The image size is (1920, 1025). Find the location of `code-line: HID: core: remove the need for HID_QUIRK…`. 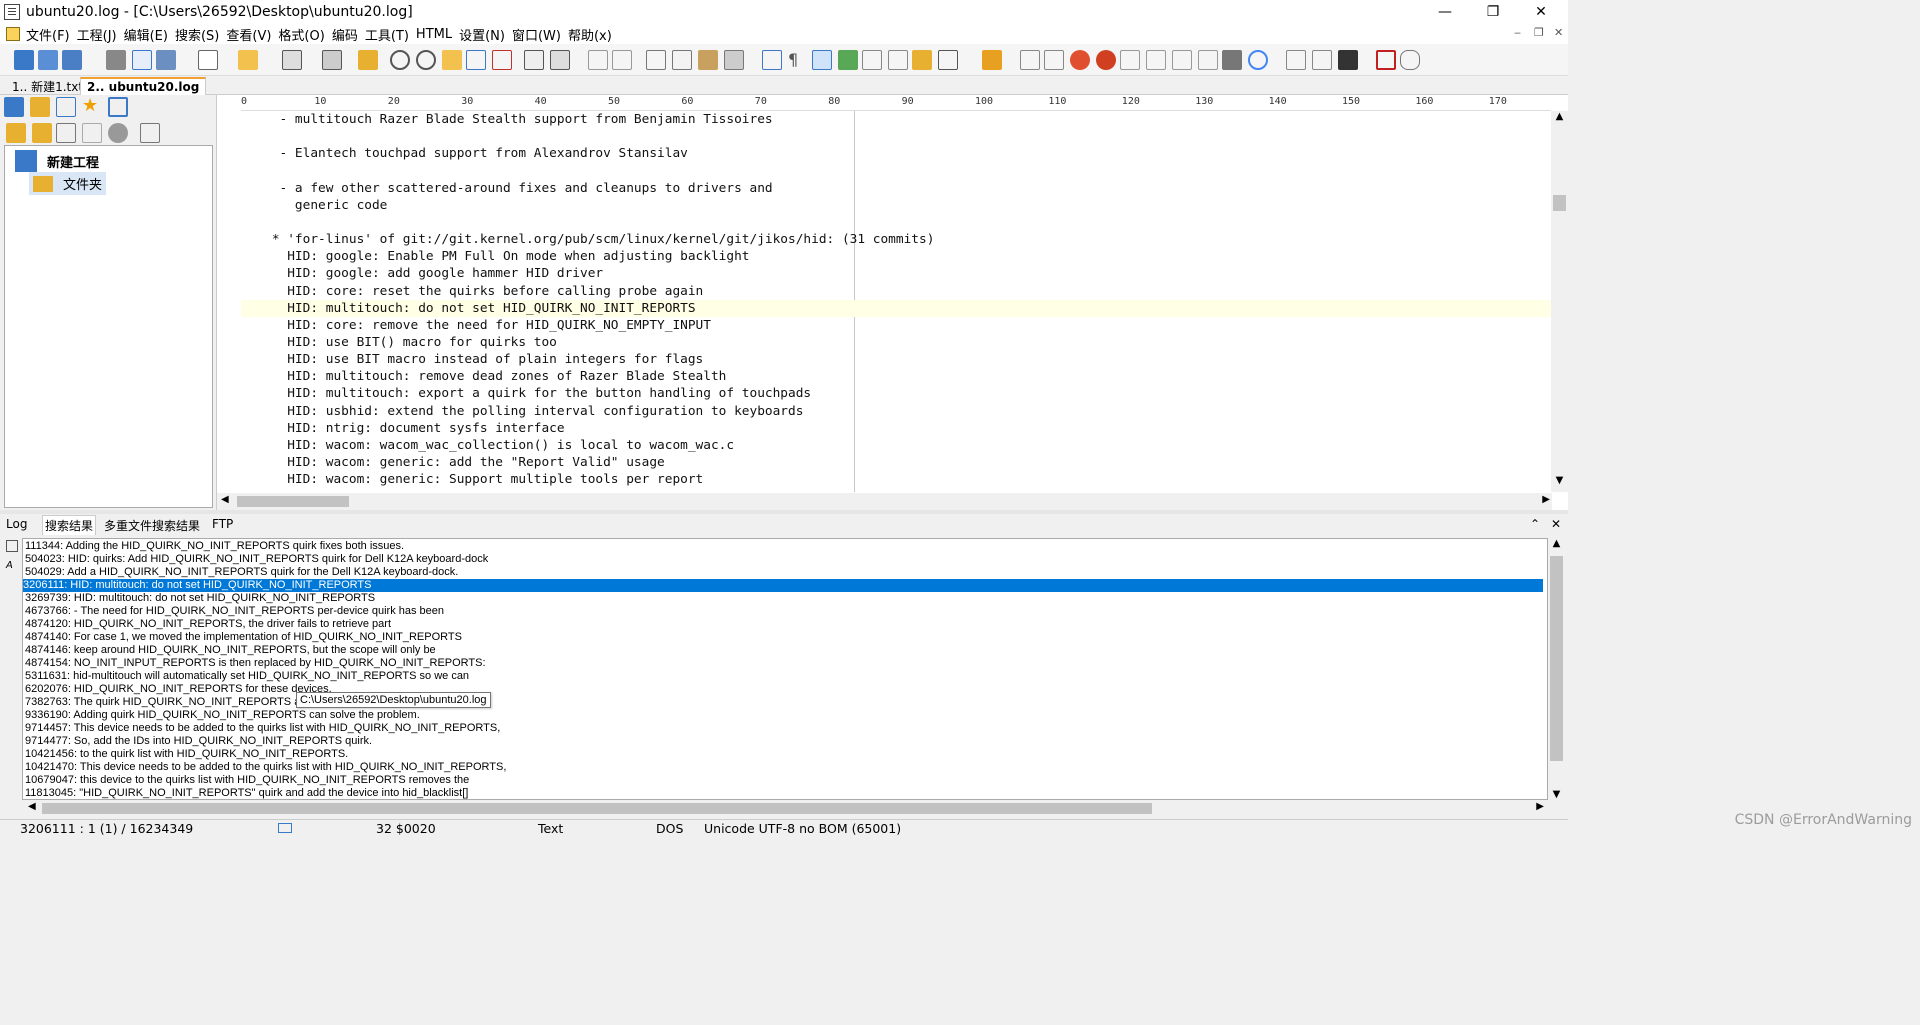

code-line: HID: core: remove the need for HID_QUIRK… is located at coordinates (896, 325).